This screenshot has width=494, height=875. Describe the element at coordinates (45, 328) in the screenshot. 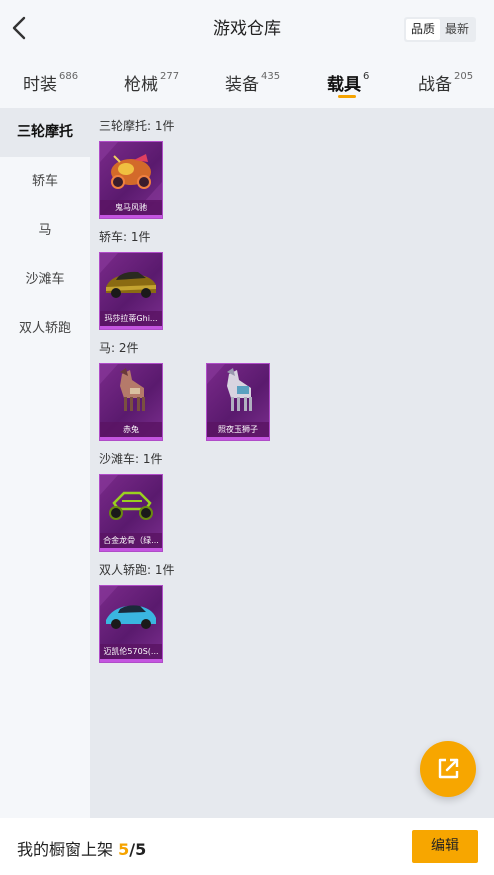

I see `sidebar-item-coupe: 双人轿跑` at that location.